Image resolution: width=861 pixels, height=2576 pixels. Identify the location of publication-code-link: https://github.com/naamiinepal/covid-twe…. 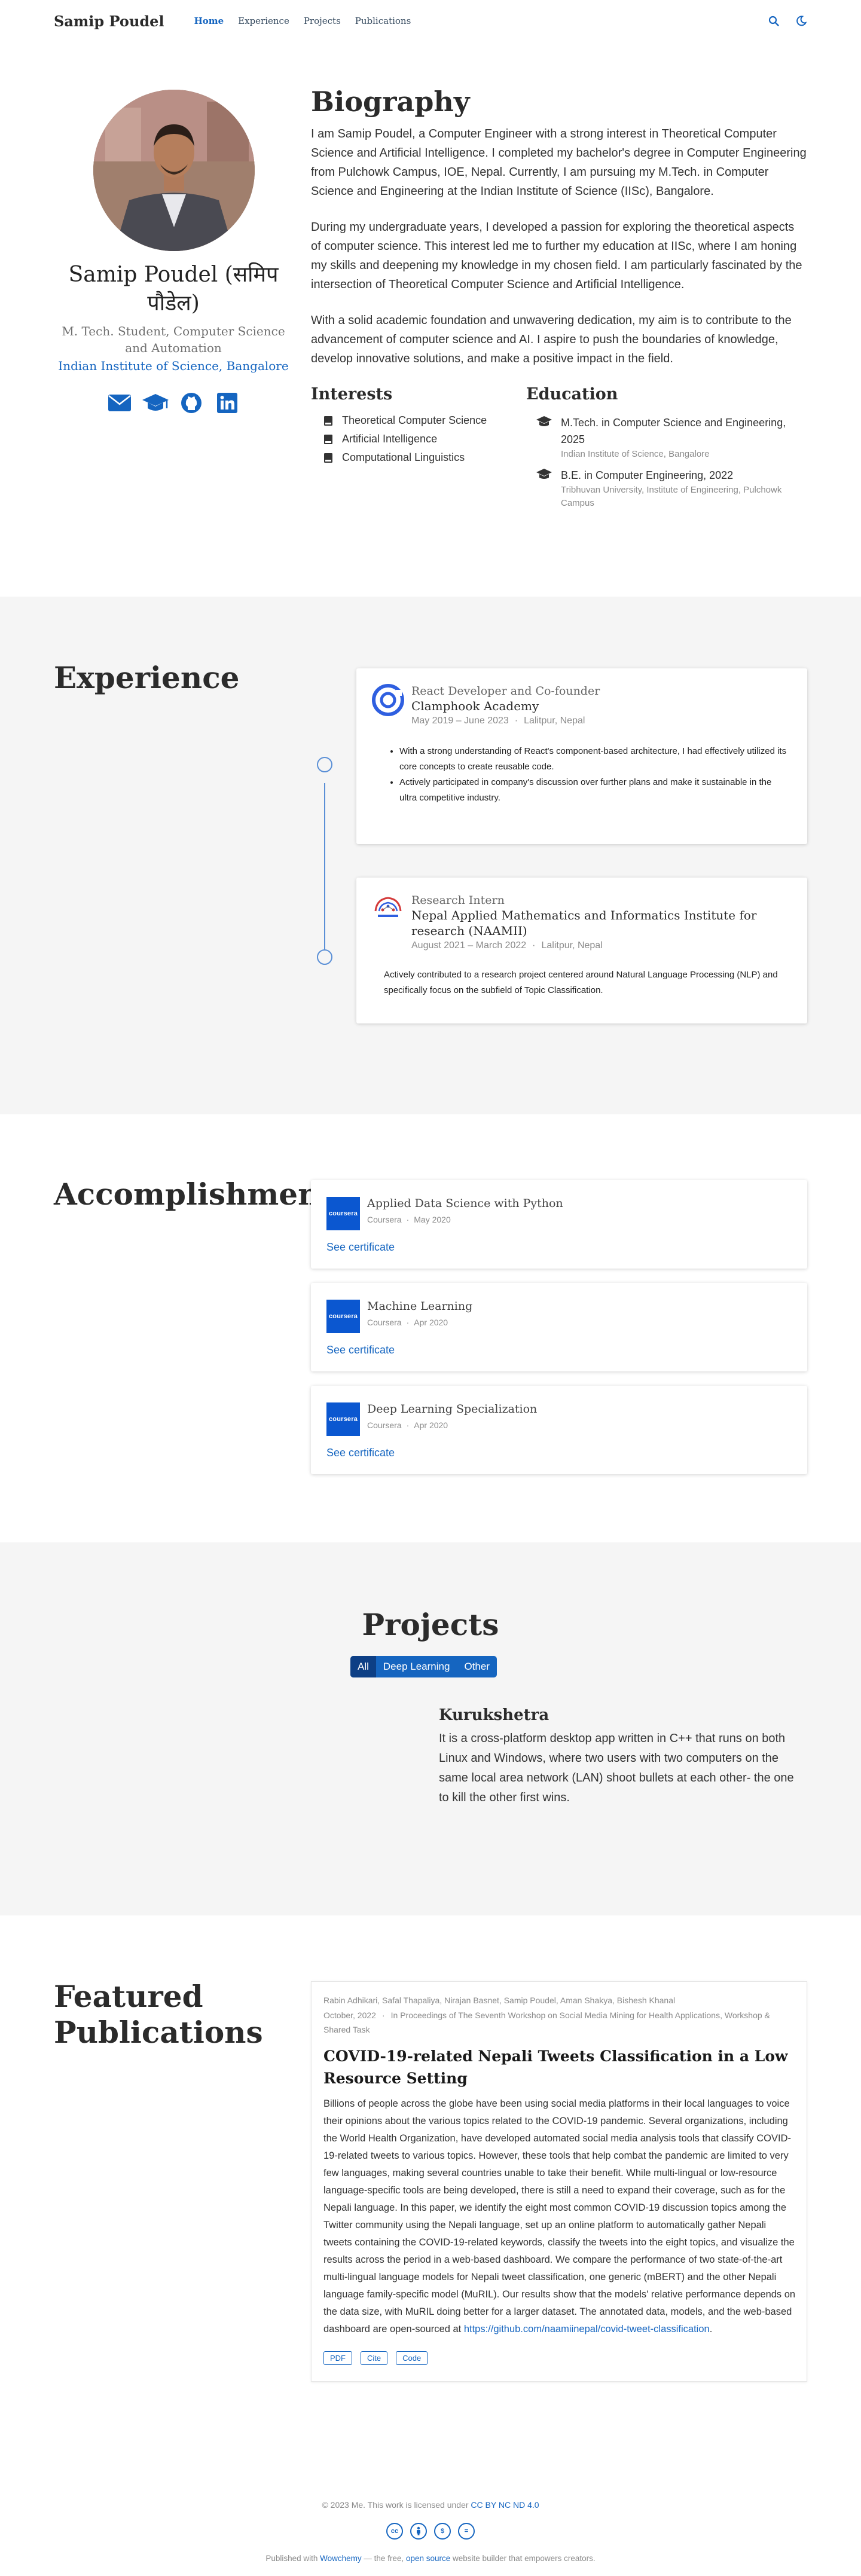
(587, 2329).